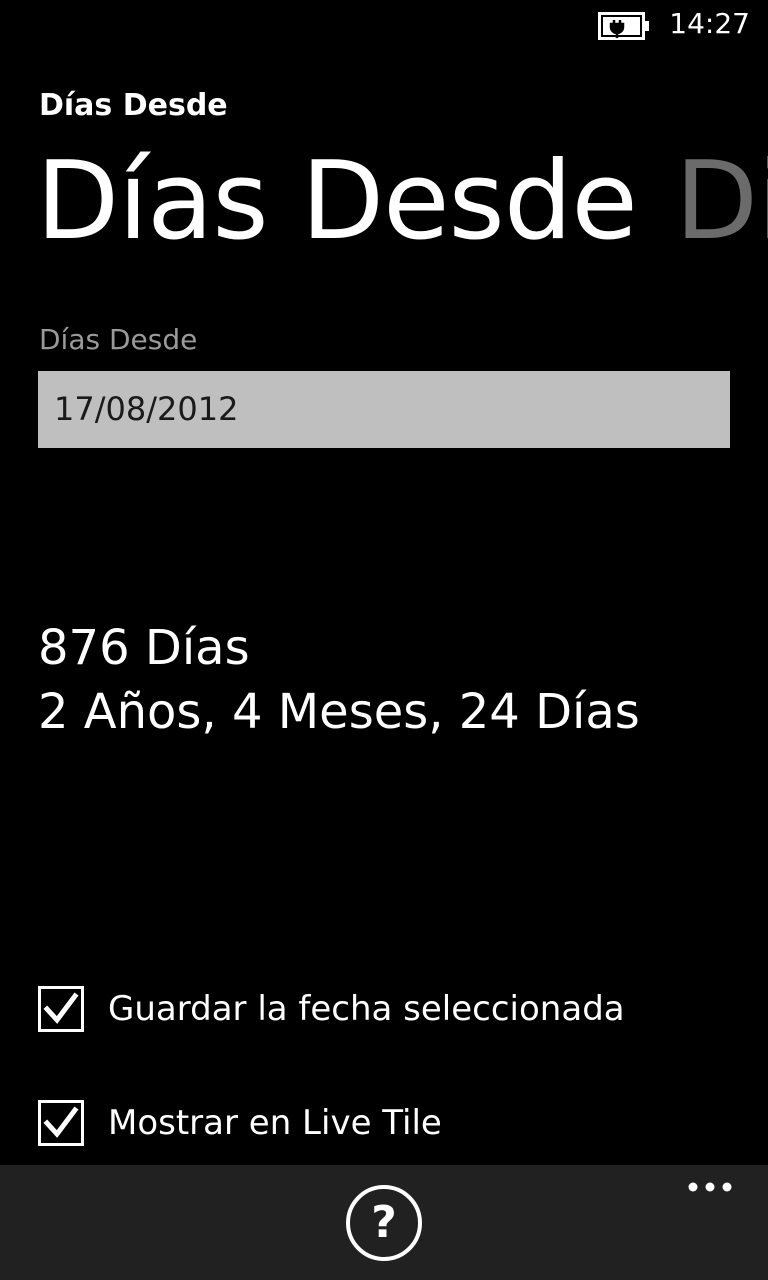 The width and height of the screenshot is (768, 1280). Describe the element at coordinates (721, 201) in the screenshot. I see `pivot-item-next: Dife` at that location.